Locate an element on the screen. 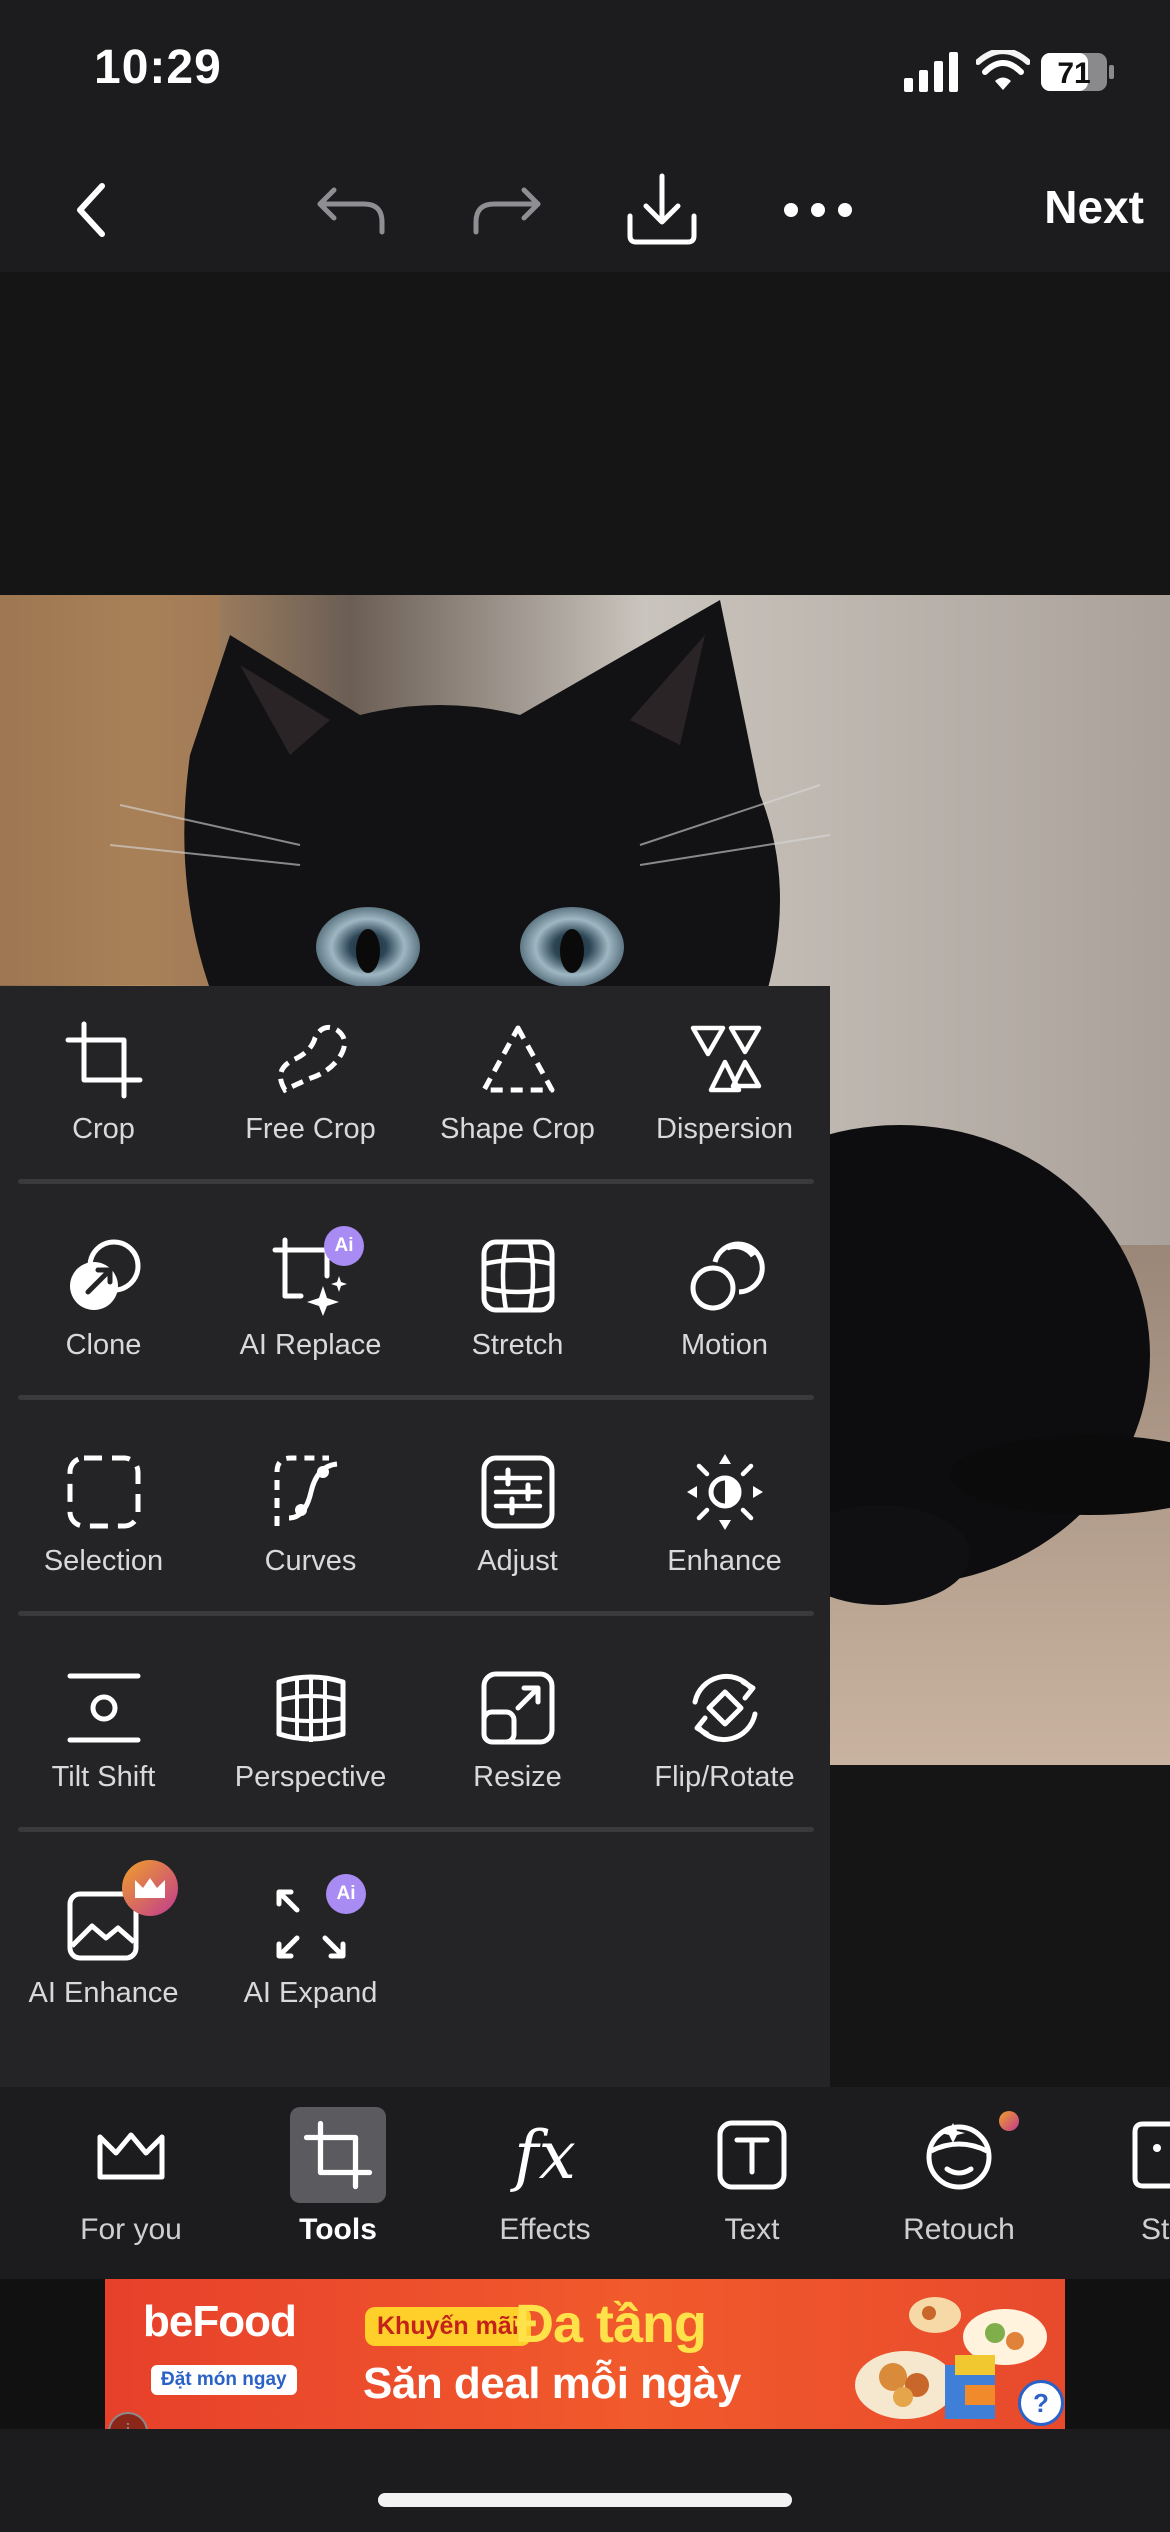 The height and width of the screenshot is (2532, 1170). tool-label: Shape Crop is located at coordinates (517, 1129).